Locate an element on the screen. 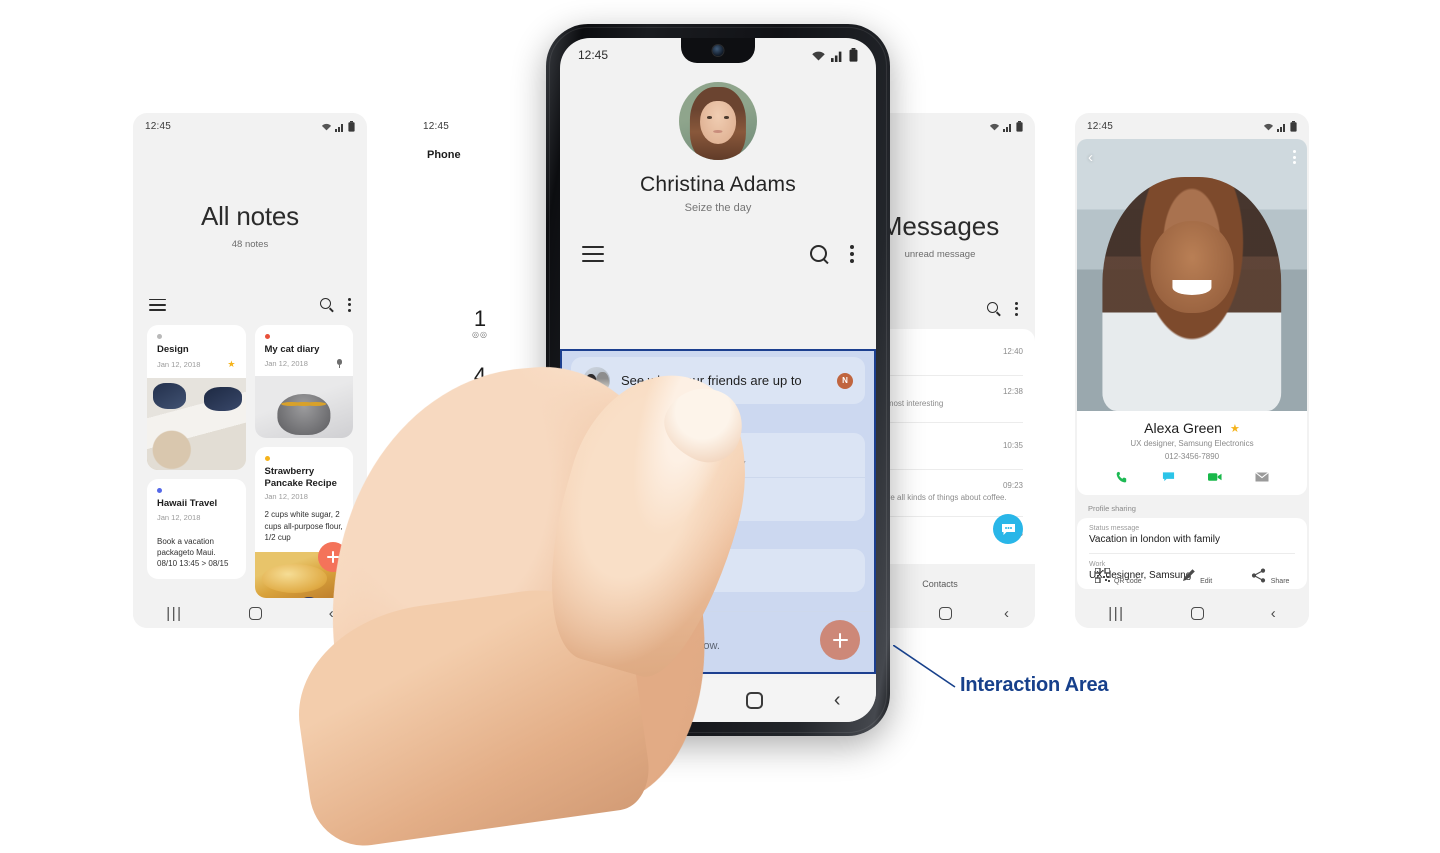 The width and height of the screenshot is (1440, 853). favorites-label: Favorites is located at coordinates (622, 420).